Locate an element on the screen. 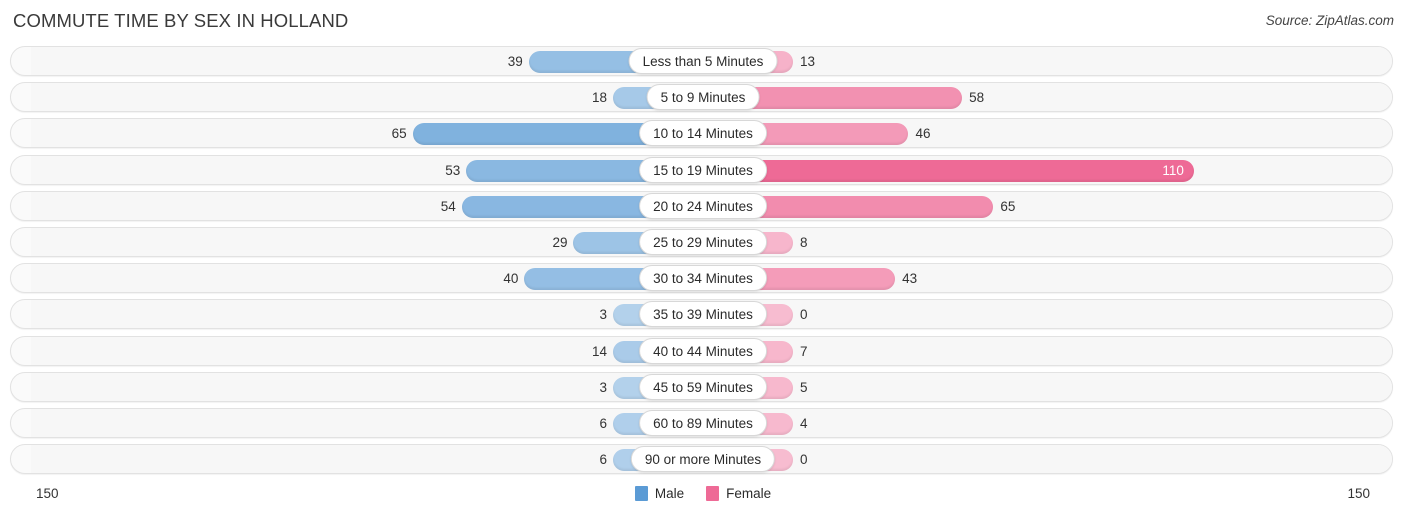  chart-legend: Male Female is located at coordinates (703, 494).